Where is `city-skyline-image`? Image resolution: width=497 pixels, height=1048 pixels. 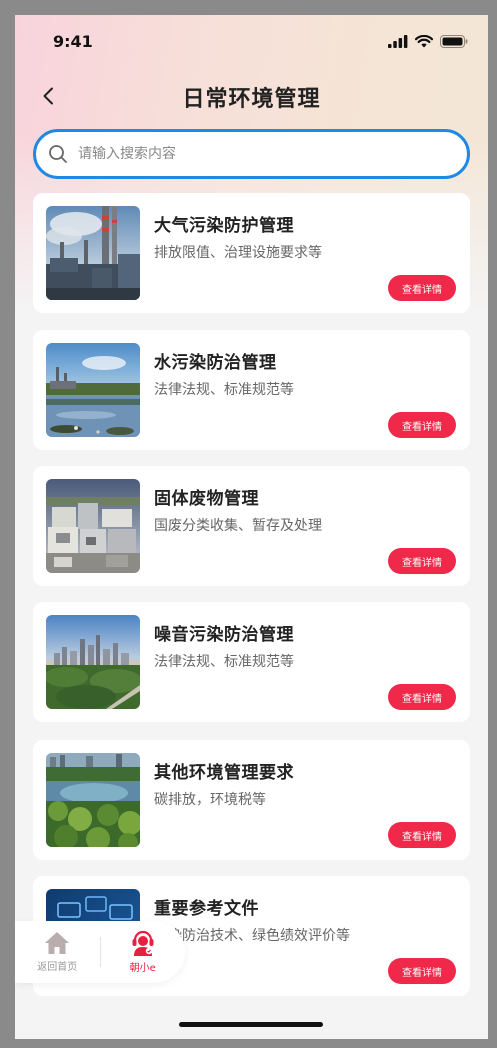
city-skyline-image is located at coordinates (93, 662).